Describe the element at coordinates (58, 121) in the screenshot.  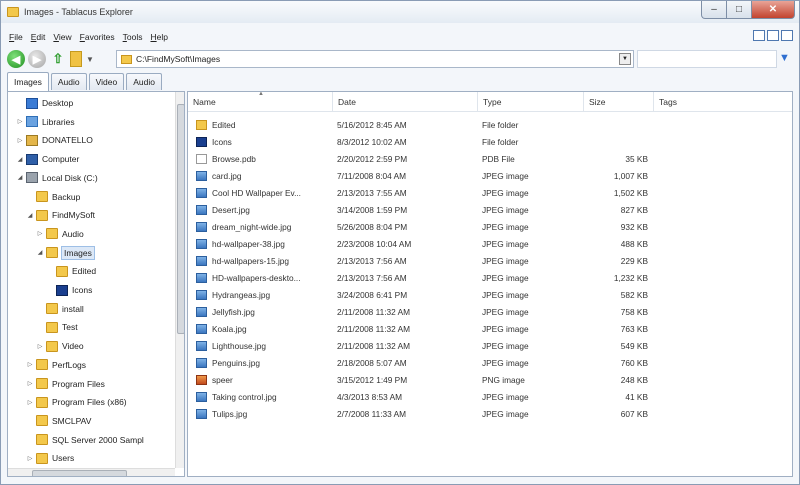
I see `tree-item-label: Libraries` at that location.